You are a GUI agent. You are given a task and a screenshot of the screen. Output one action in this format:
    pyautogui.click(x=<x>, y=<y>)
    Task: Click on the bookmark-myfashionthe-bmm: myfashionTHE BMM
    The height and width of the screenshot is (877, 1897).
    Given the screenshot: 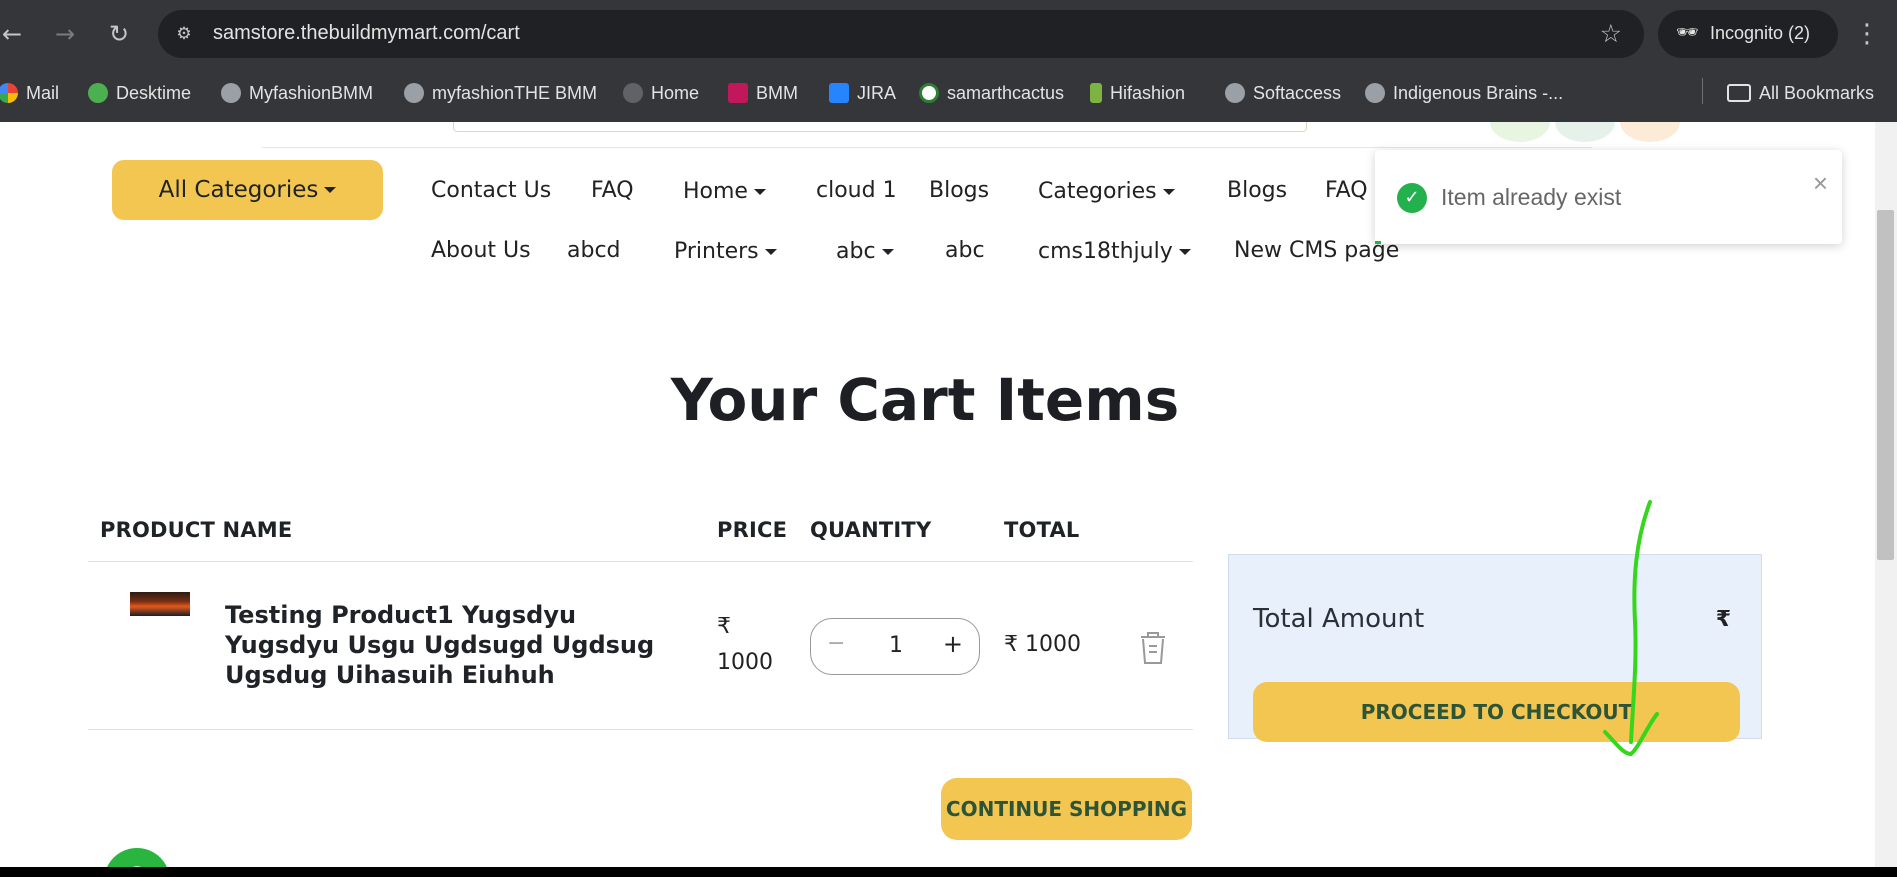 What is the action you would take?
    pyautogui.click(x=500, y=93)
    